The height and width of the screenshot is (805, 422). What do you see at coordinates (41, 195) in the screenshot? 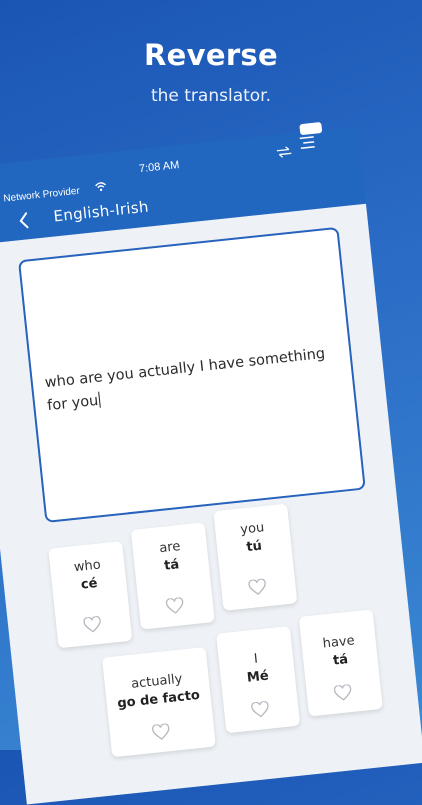
I see `carrier-label: Network Provider` at bounding box center [41, 195].